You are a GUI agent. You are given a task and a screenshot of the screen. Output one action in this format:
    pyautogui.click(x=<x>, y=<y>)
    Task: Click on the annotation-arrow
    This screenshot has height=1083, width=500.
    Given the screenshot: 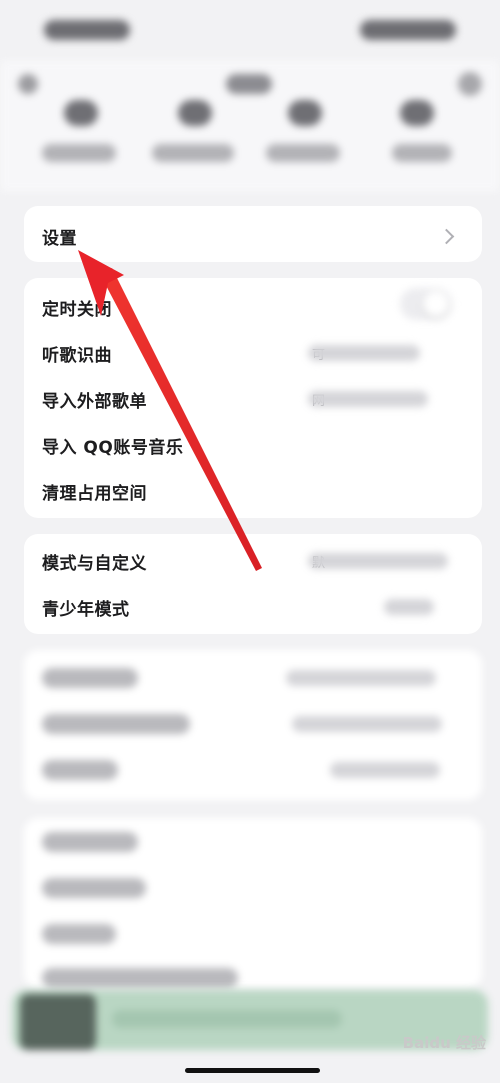 What is the action you would take?
    pyautogui.click(x=170, y=410)
    